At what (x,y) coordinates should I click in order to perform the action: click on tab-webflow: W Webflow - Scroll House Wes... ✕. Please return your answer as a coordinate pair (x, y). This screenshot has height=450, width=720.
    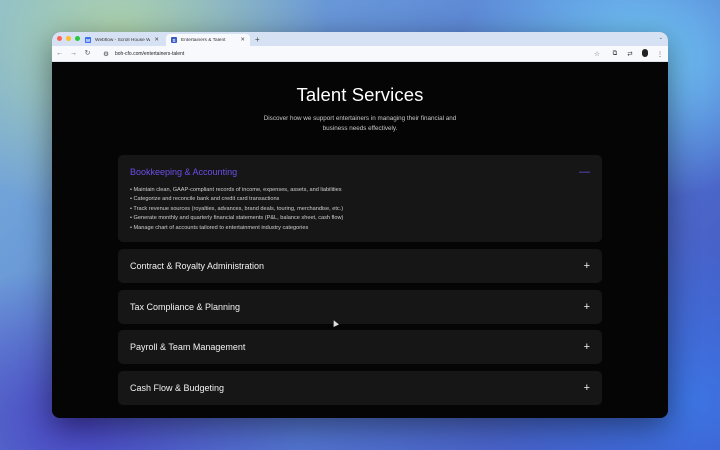
    Looking at the image, I should click on (122, 40).